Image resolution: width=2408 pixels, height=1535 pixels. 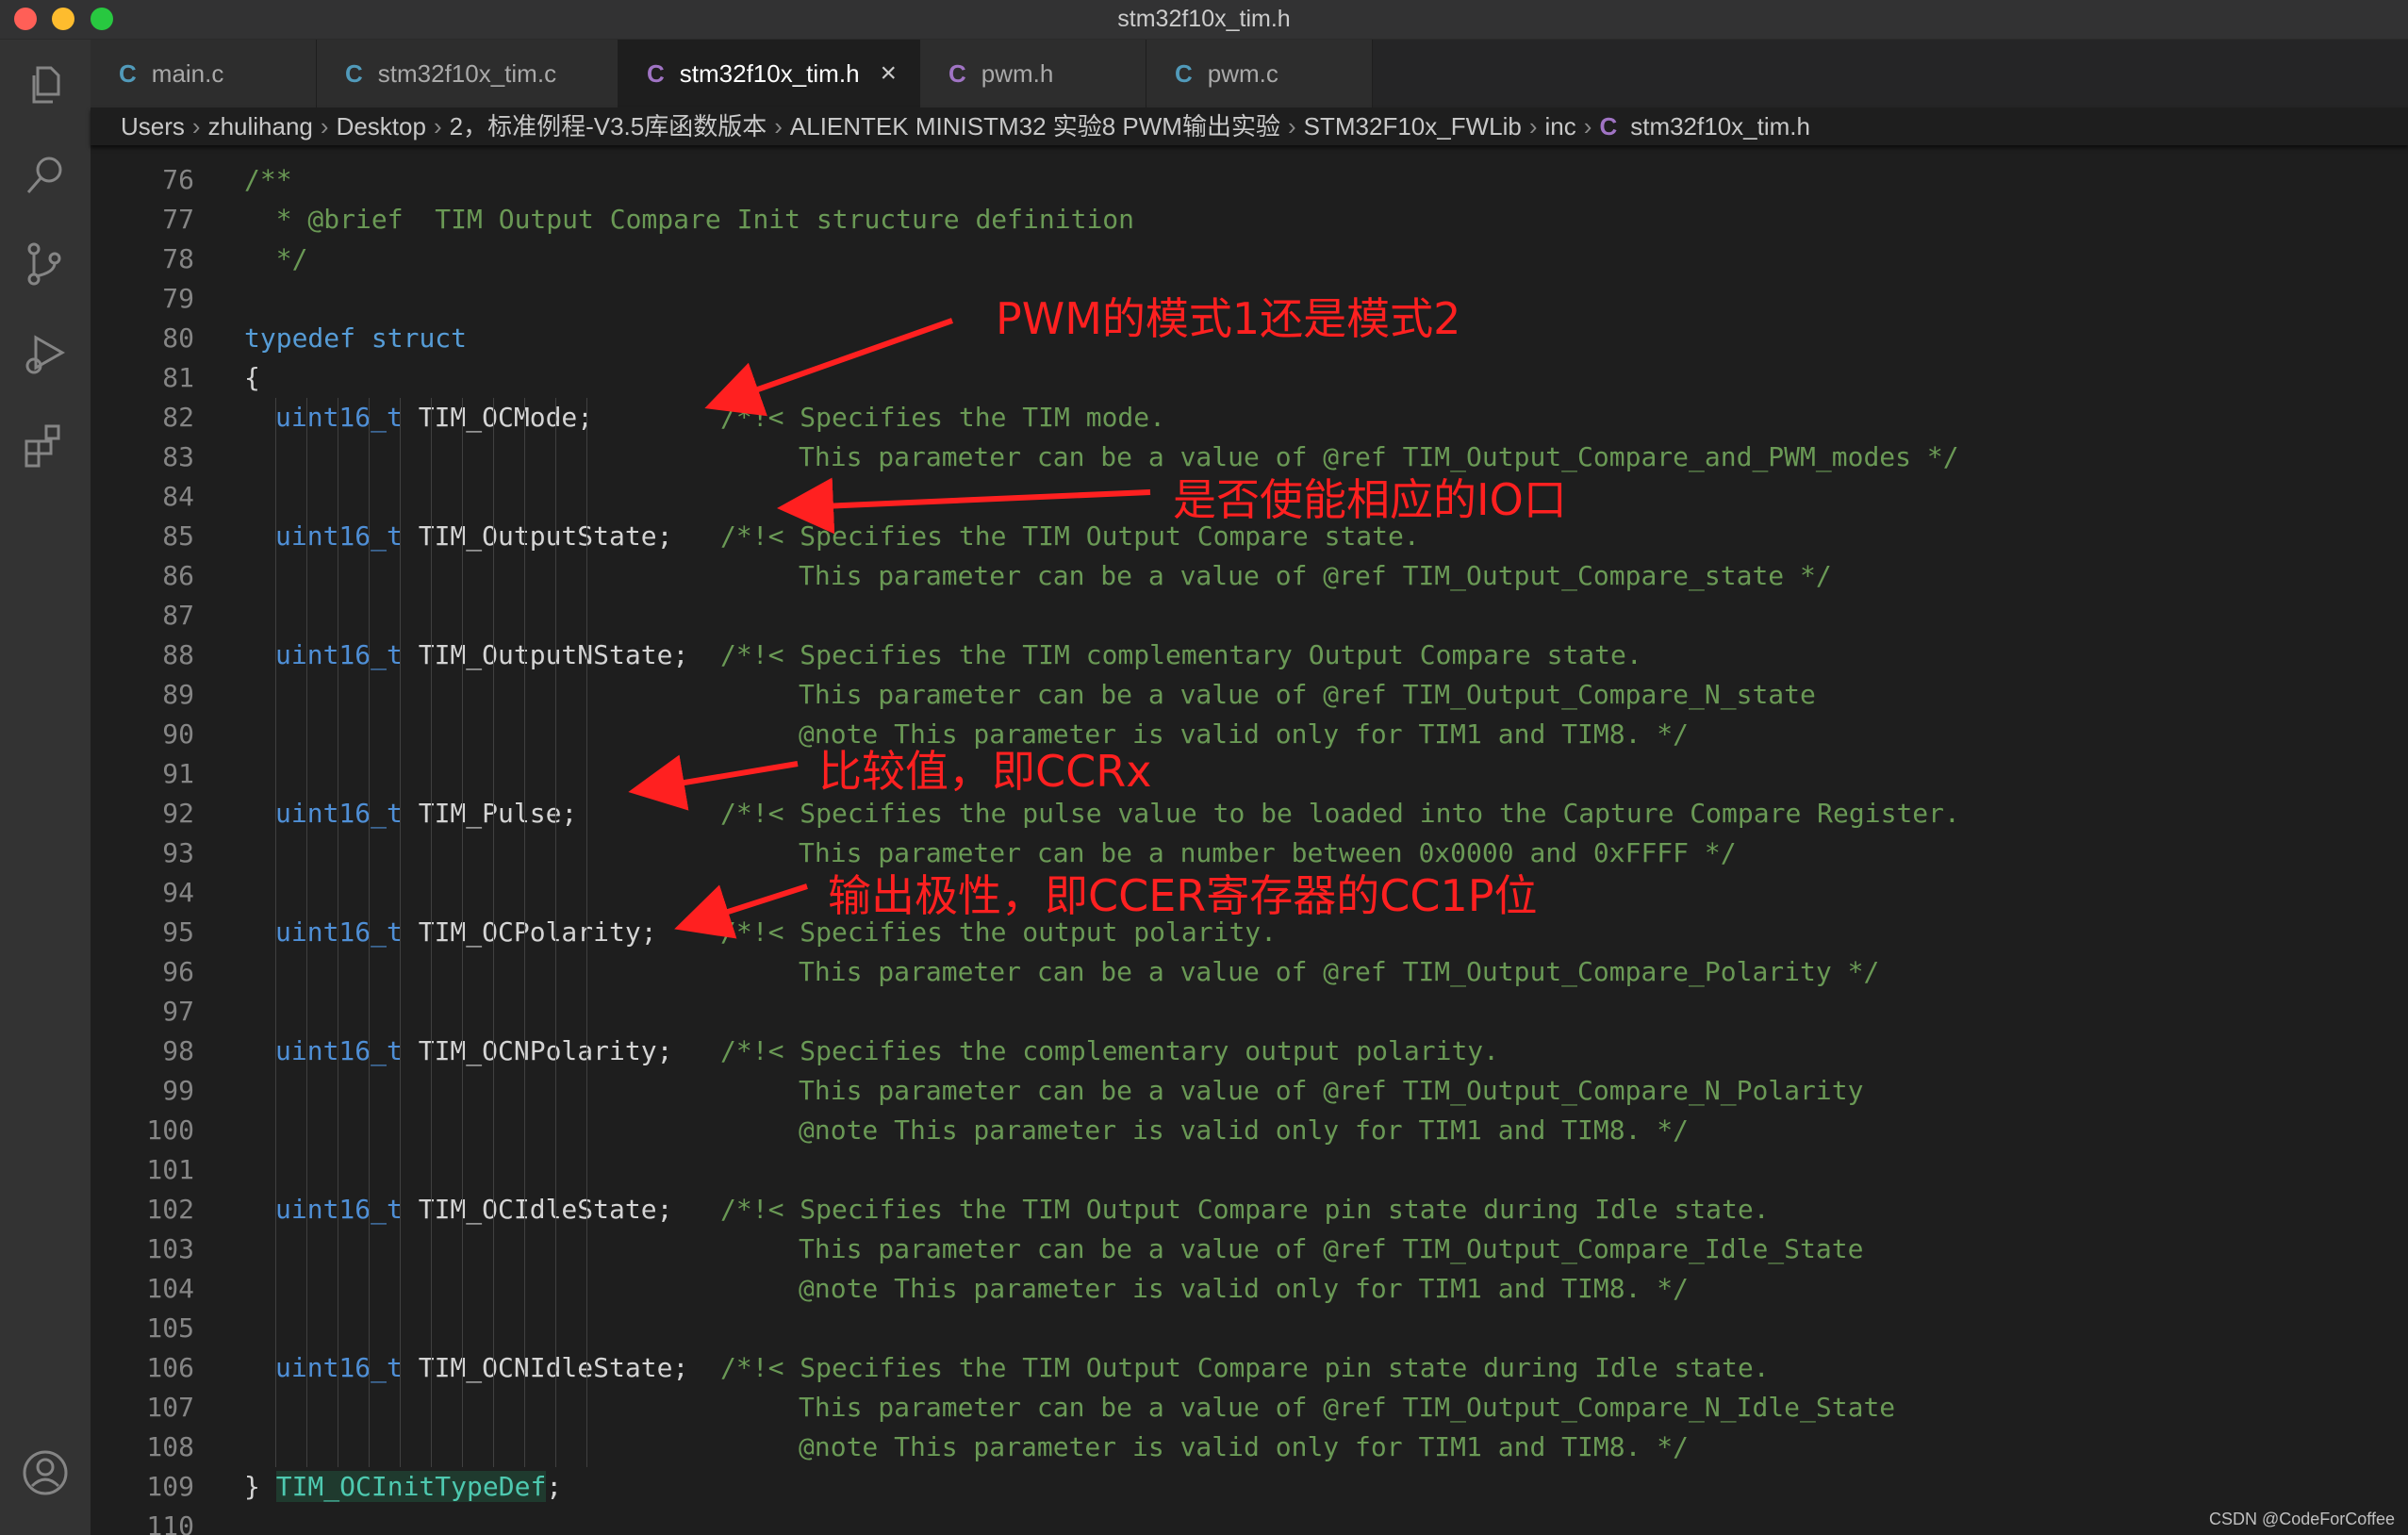 I want to click on tab-label: pwm.c, so click(x=1242, y=73).